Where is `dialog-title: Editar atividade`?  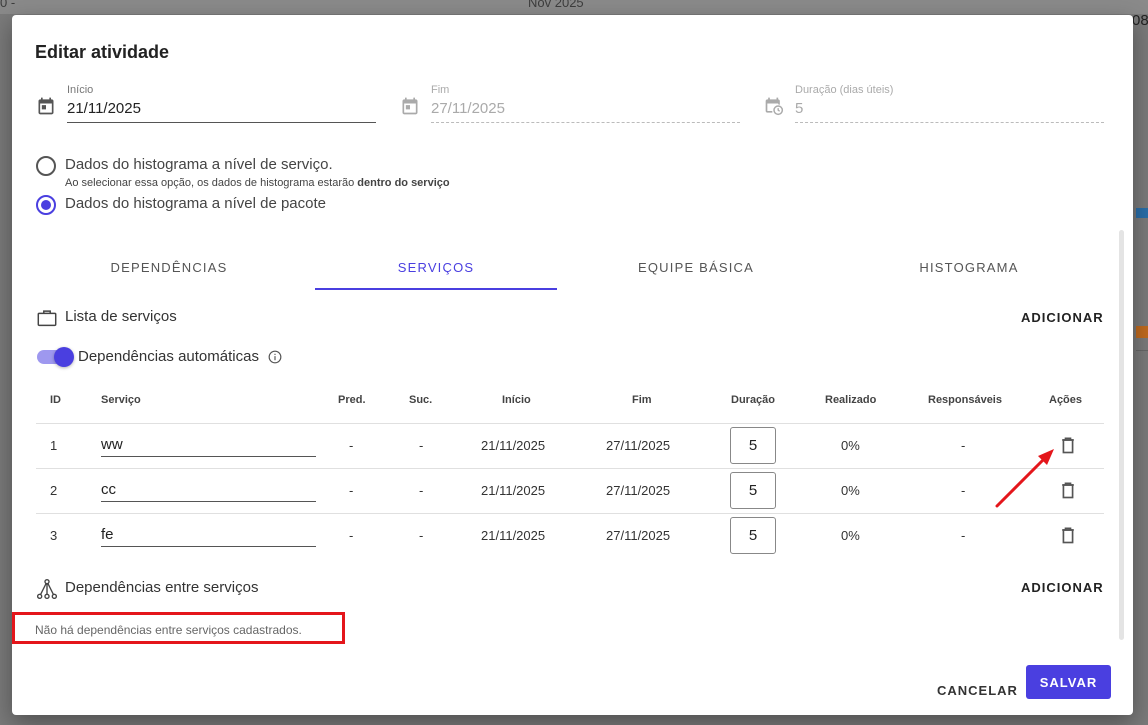 dialog-title: Editar atividade is located at coordinates (102, 52).